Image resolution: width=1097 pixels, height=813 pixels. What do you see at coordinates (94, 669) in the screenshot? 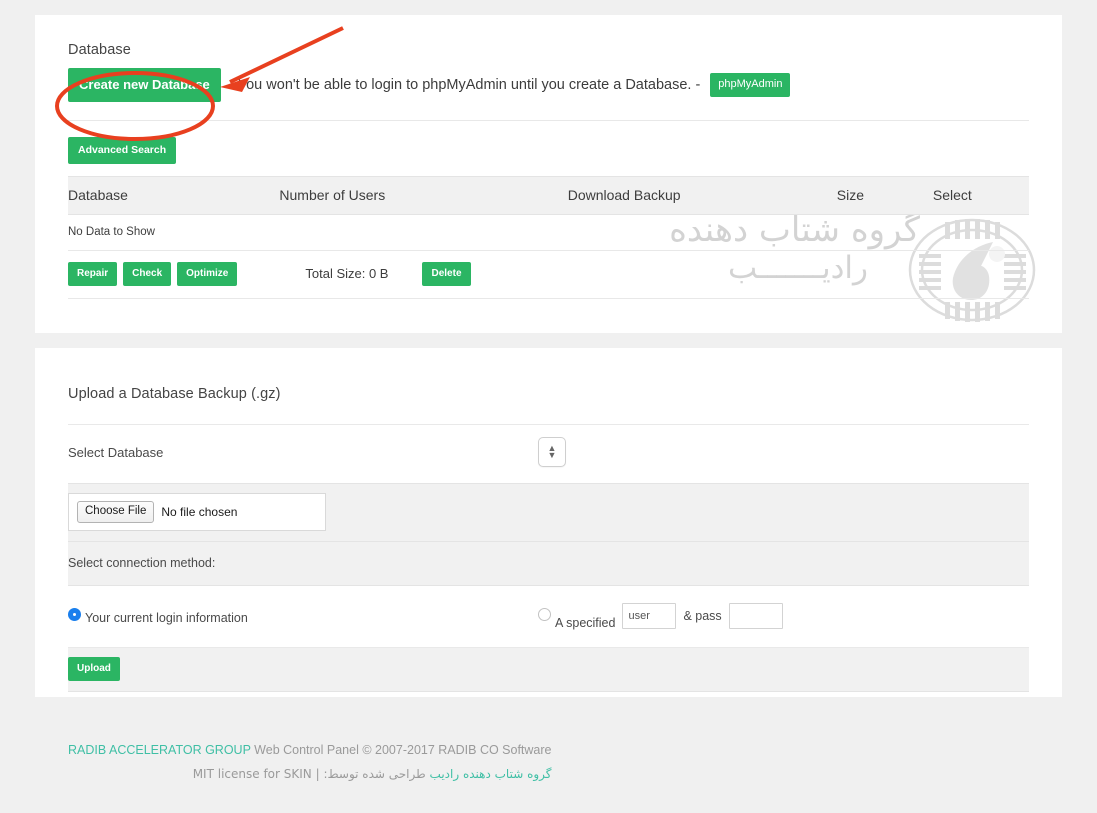
I see `upload-button: Upload` at bounding box center [94, 669].